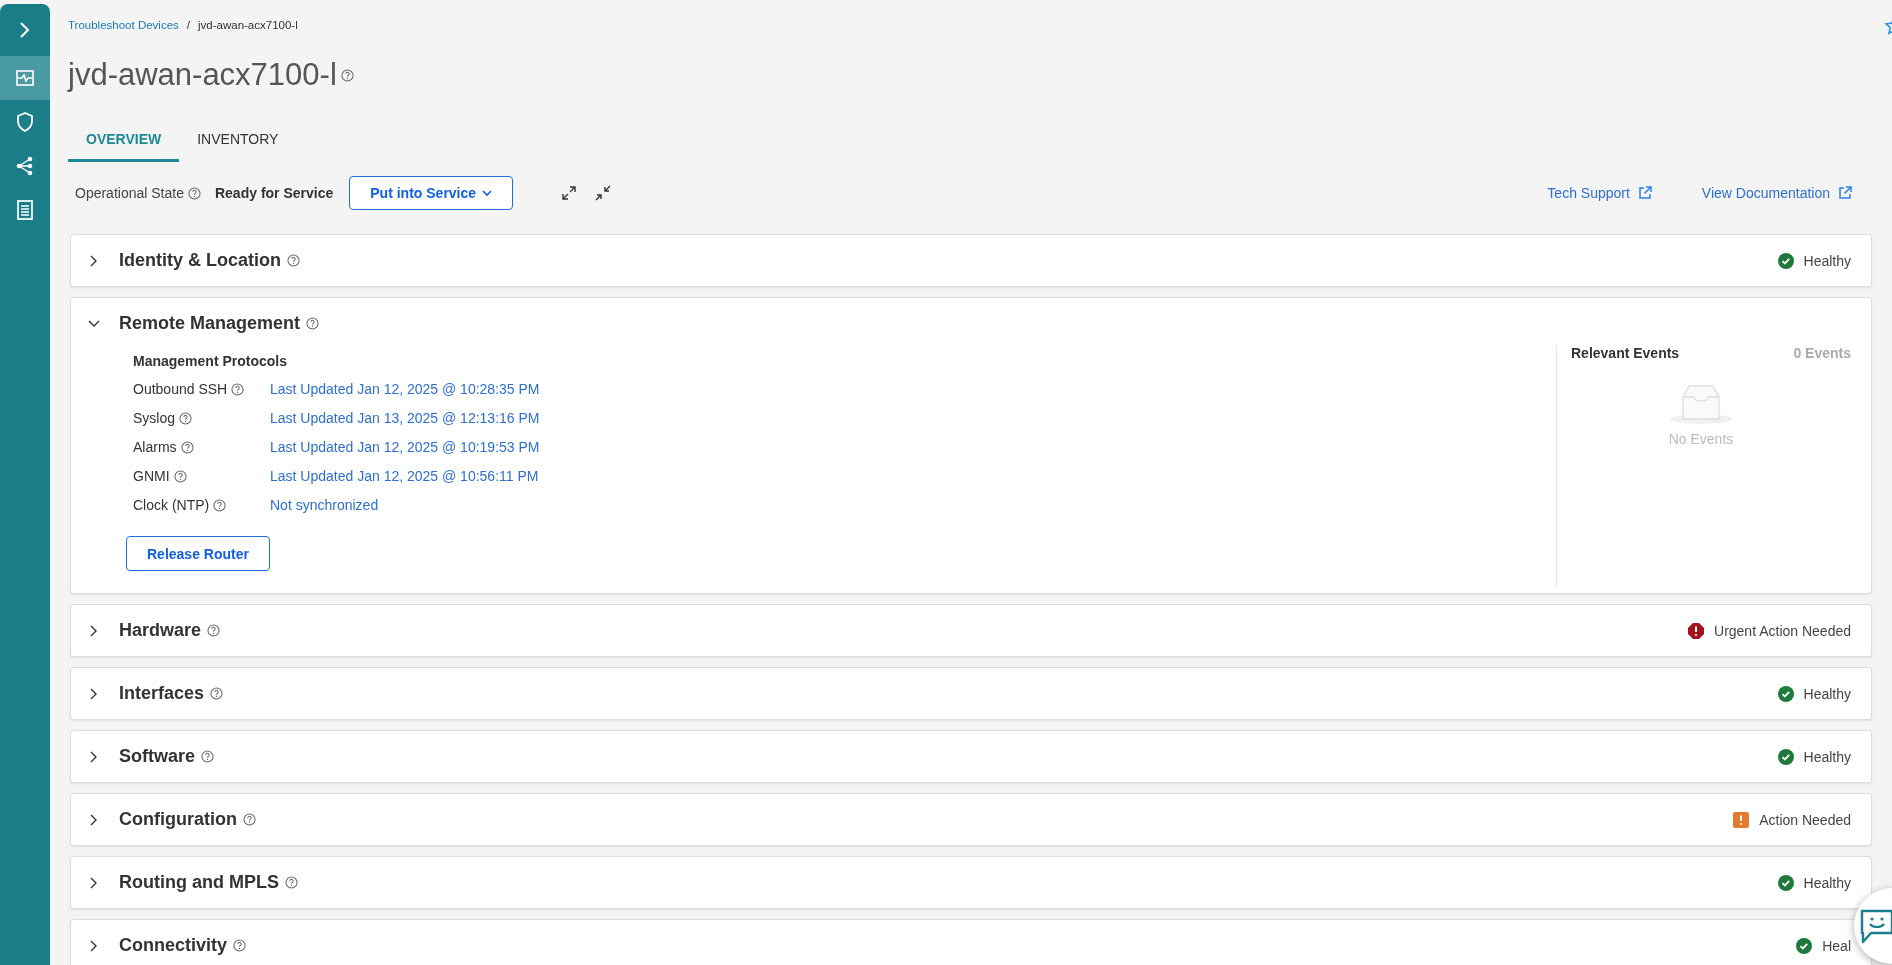 The width and height of the screenshot is (1892, 965). I want to click on protocol-label: GNMI, so click(151, 476).